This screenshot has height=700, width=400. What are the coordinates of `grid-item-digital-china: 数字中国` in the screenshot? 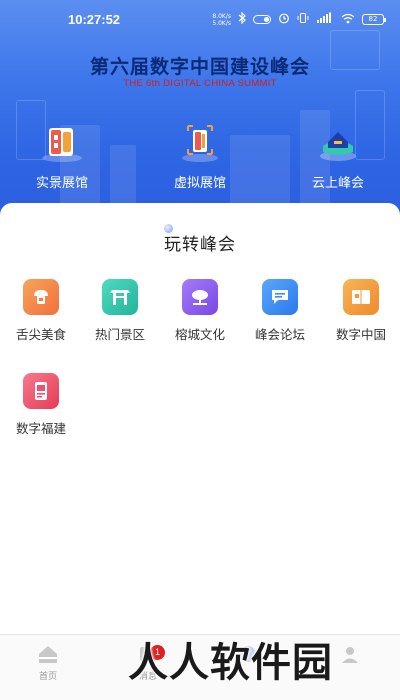 It's located at (361, 311).